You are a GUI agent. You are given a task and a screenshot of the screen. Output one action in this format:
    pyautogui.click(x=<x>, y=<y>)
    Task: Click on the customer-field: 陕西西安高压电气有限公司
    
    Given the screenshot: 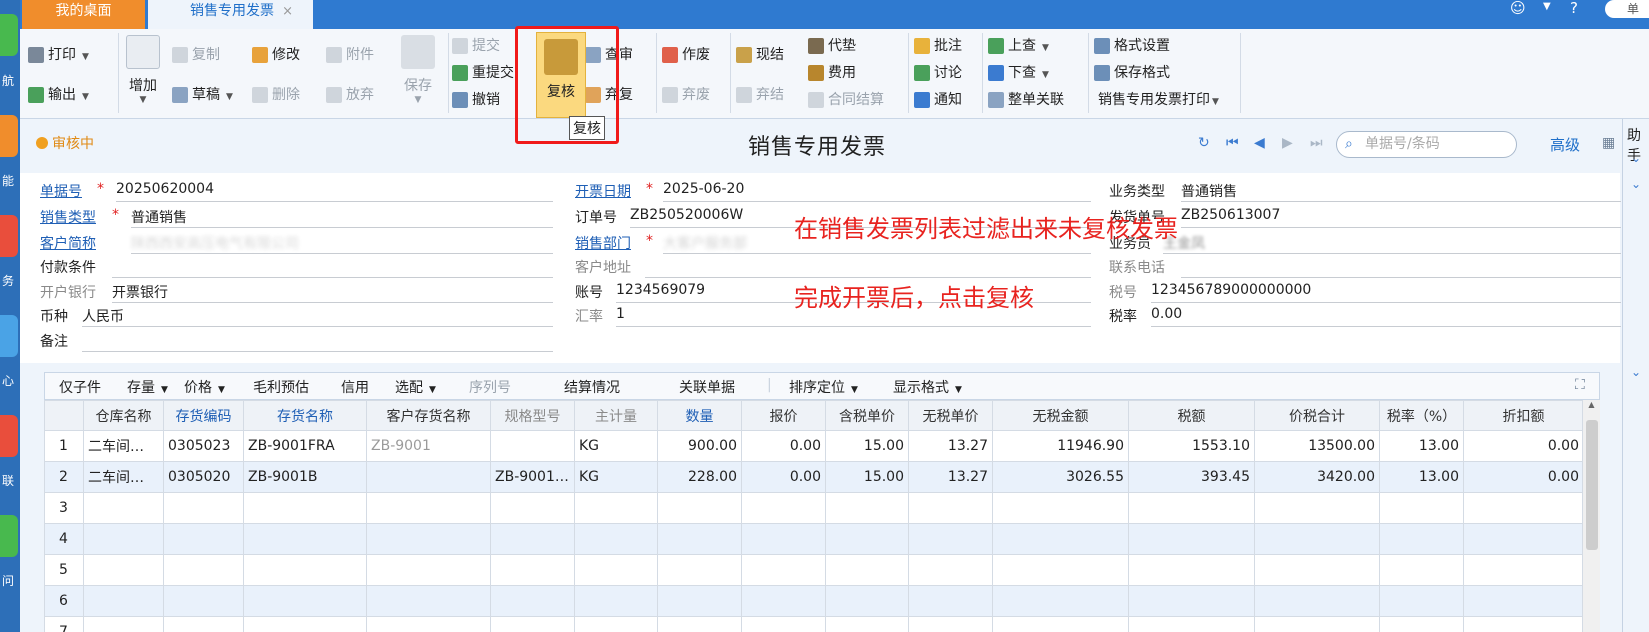 What is the action you would take?
    pyautogui.click(x=215, y=243)
    